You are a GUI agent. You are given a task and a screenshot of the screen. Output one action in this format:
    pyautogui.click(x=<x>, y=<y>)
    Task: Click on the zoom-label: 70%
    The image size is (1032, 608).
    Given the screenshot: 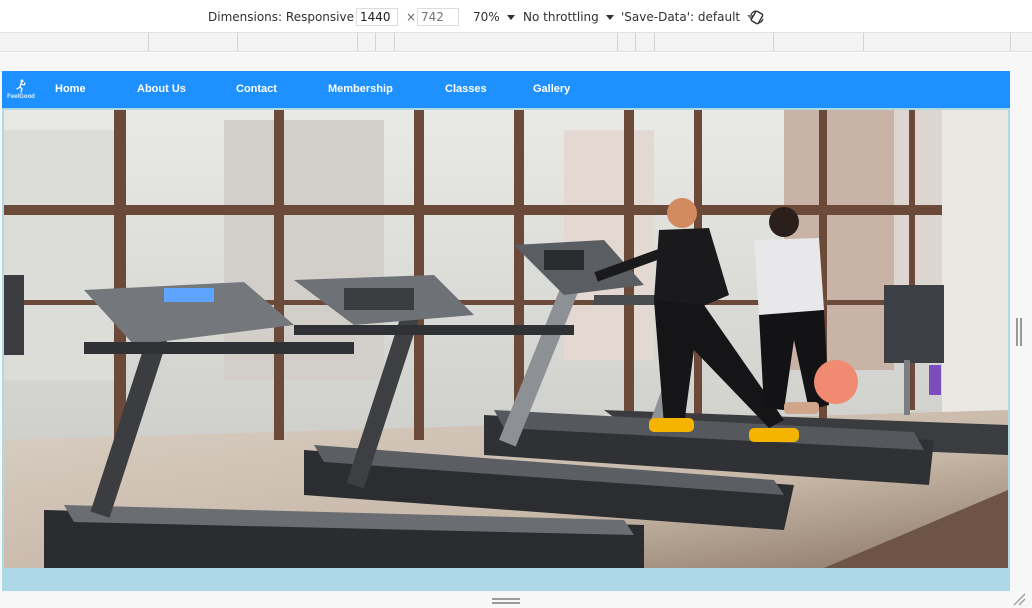 What is the action you would take?
    pyautogui.click(x=486, y=17)
    